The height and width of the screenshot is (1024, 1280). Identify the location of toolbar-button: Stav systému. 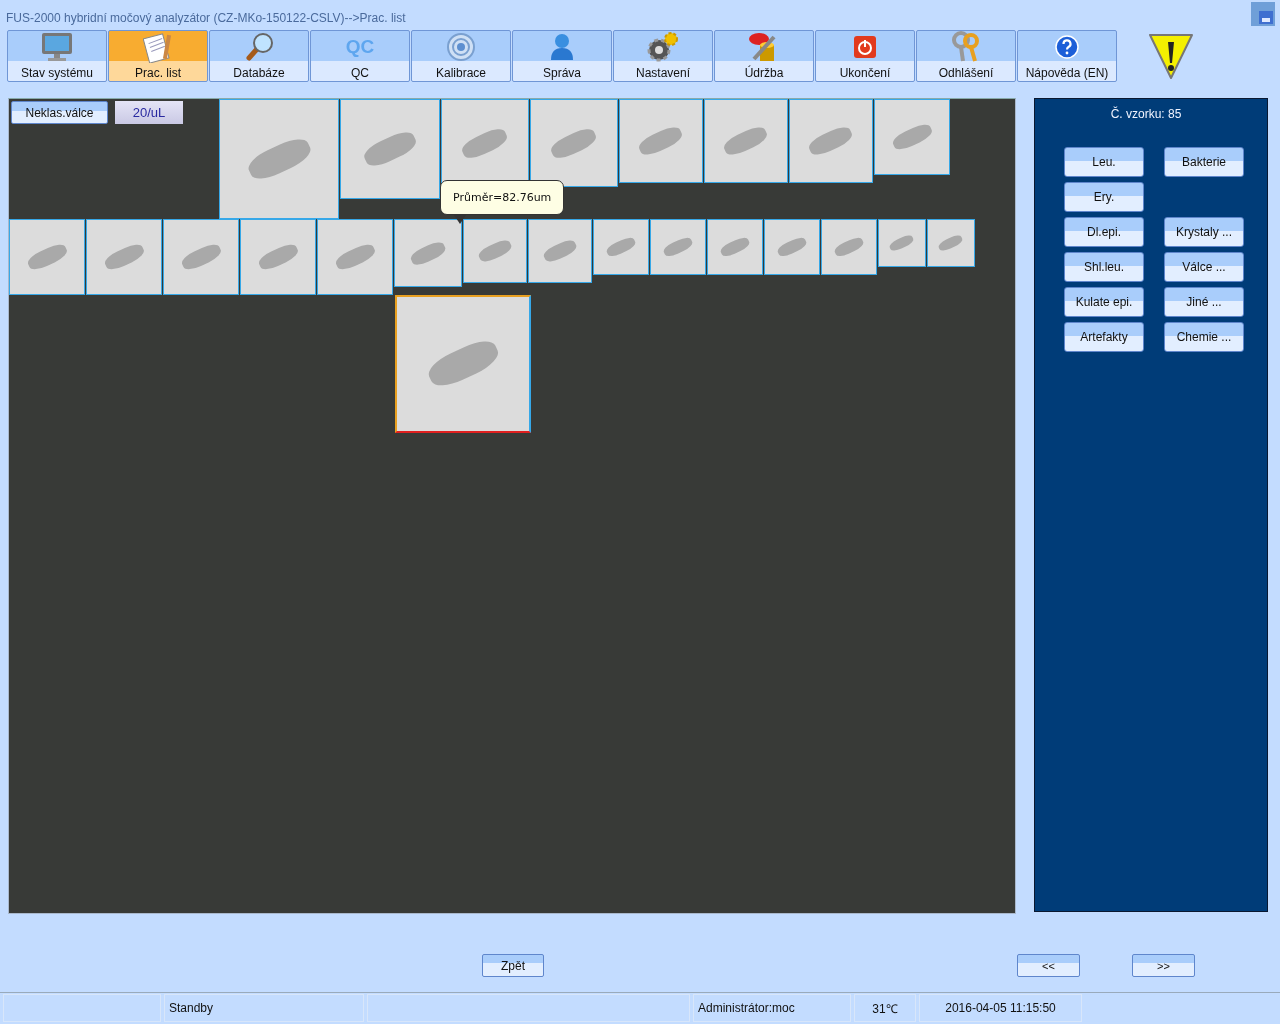
(57, 56).